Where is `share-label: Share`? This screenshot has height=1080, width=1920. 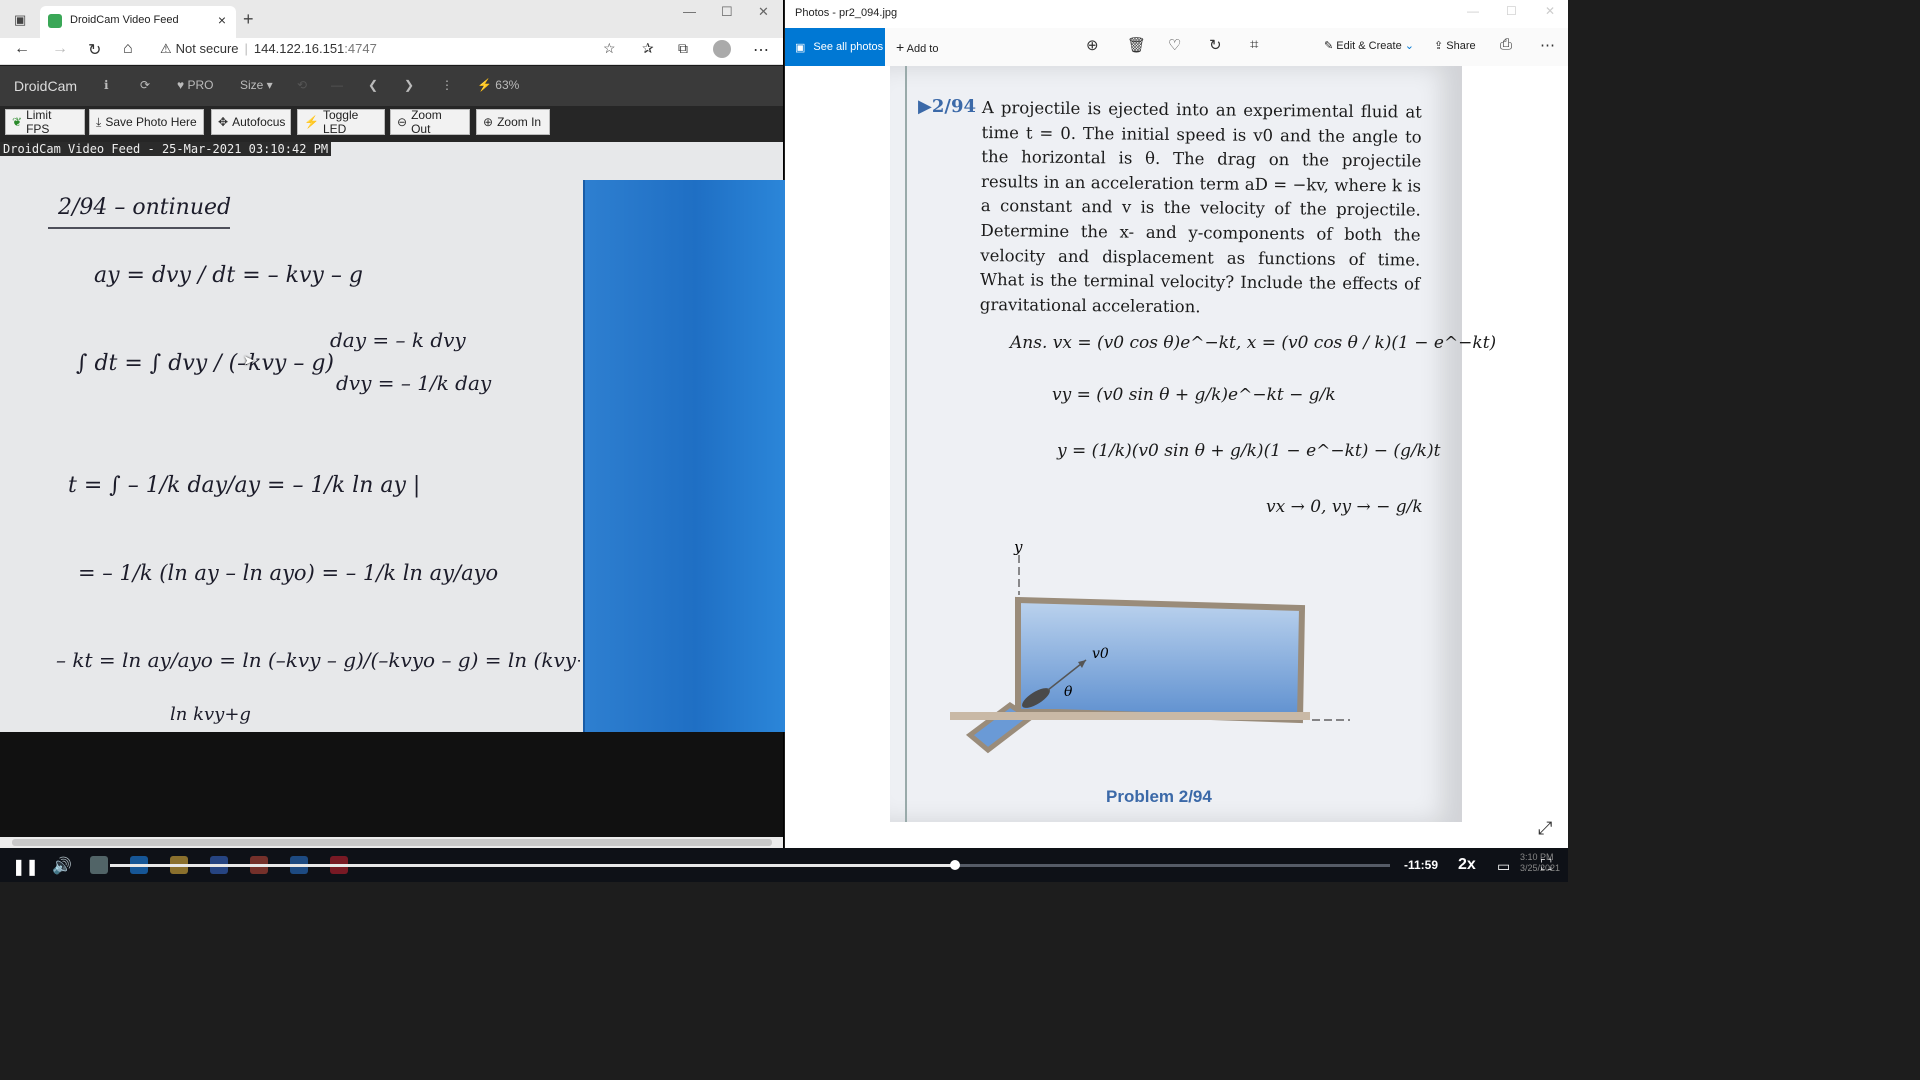
share-label: Share is located at coordinates (1461, 46).